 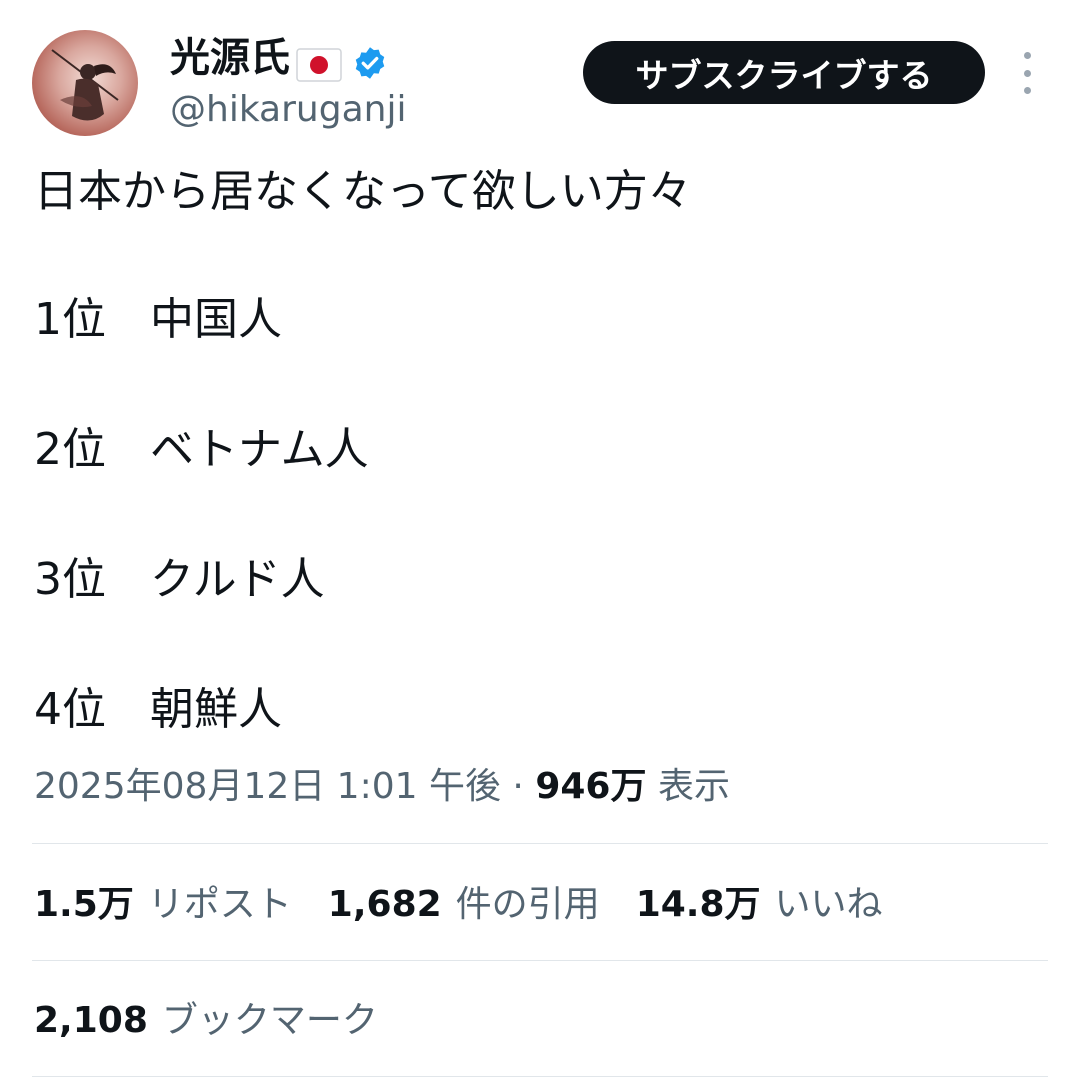 I want to click on quotes-stat: 1,682 件の引用, so click(x=464, y=905).